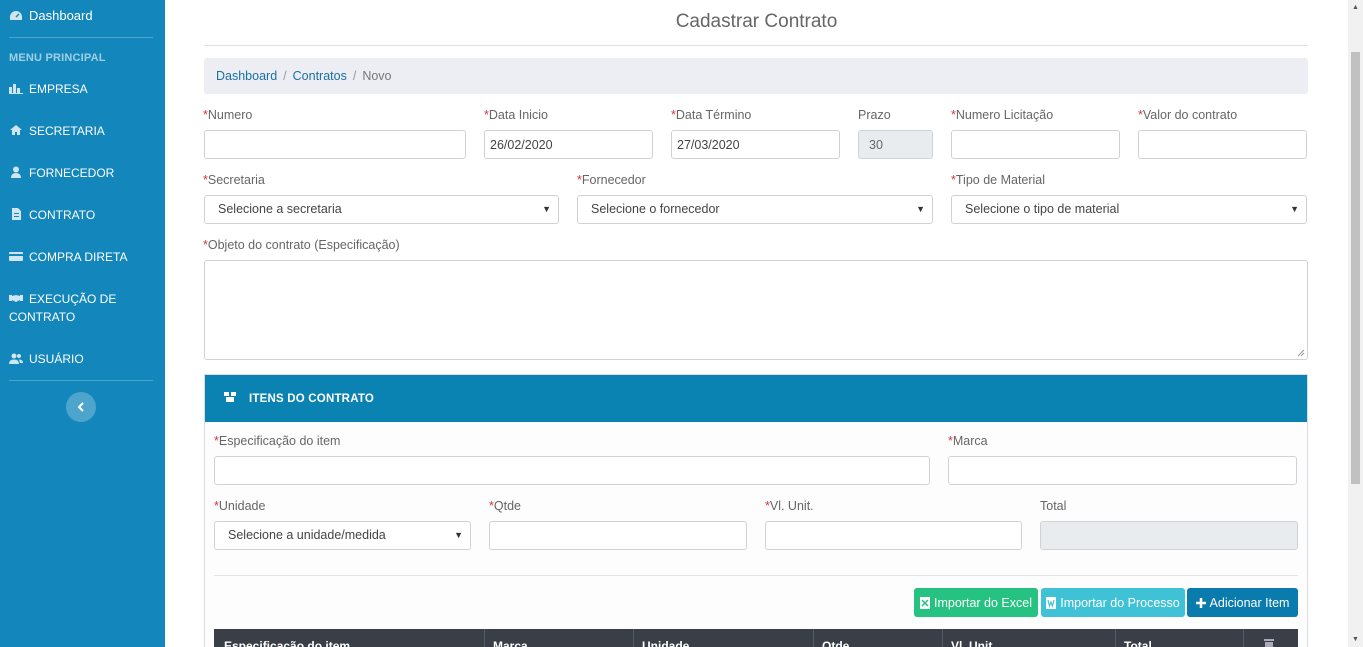 The image size is (1363, 647). I want to click on sidebar-collapse-button, so click(81, 407).